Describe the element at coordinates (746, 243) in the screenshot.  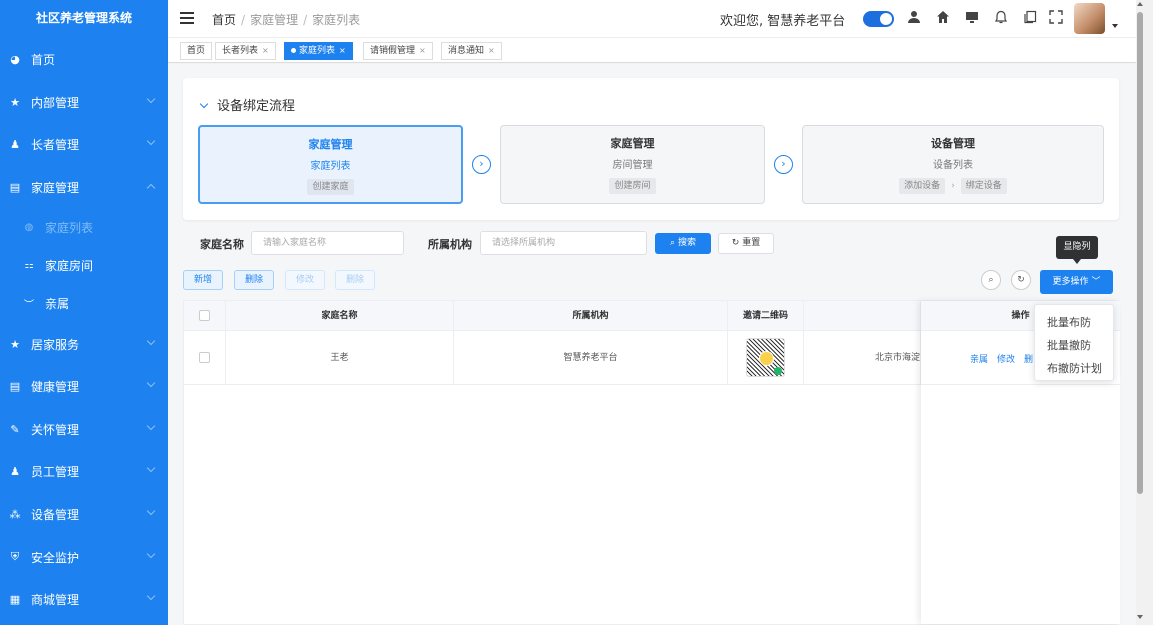
I see `reset-button: ↻ 重置` at that location.